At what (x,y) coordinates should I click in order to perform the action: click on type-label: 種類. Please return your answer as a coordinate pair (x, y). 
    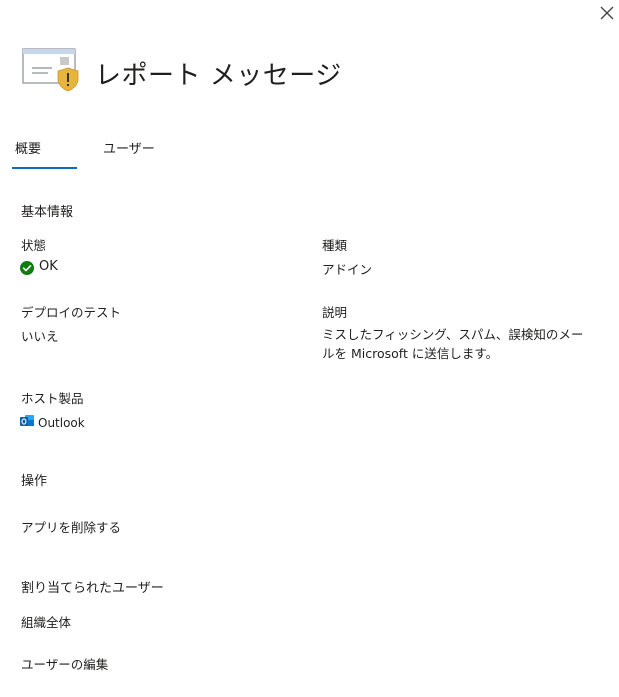
    Looking at the image, I should click on (335, 245).